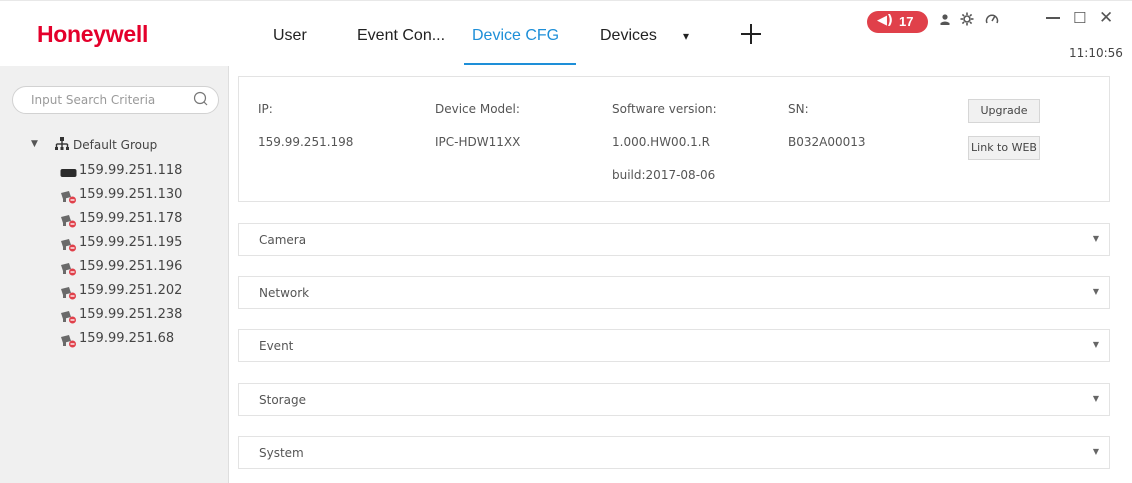  I want to click on maximize-icon: ☐, so click(1079, 18).